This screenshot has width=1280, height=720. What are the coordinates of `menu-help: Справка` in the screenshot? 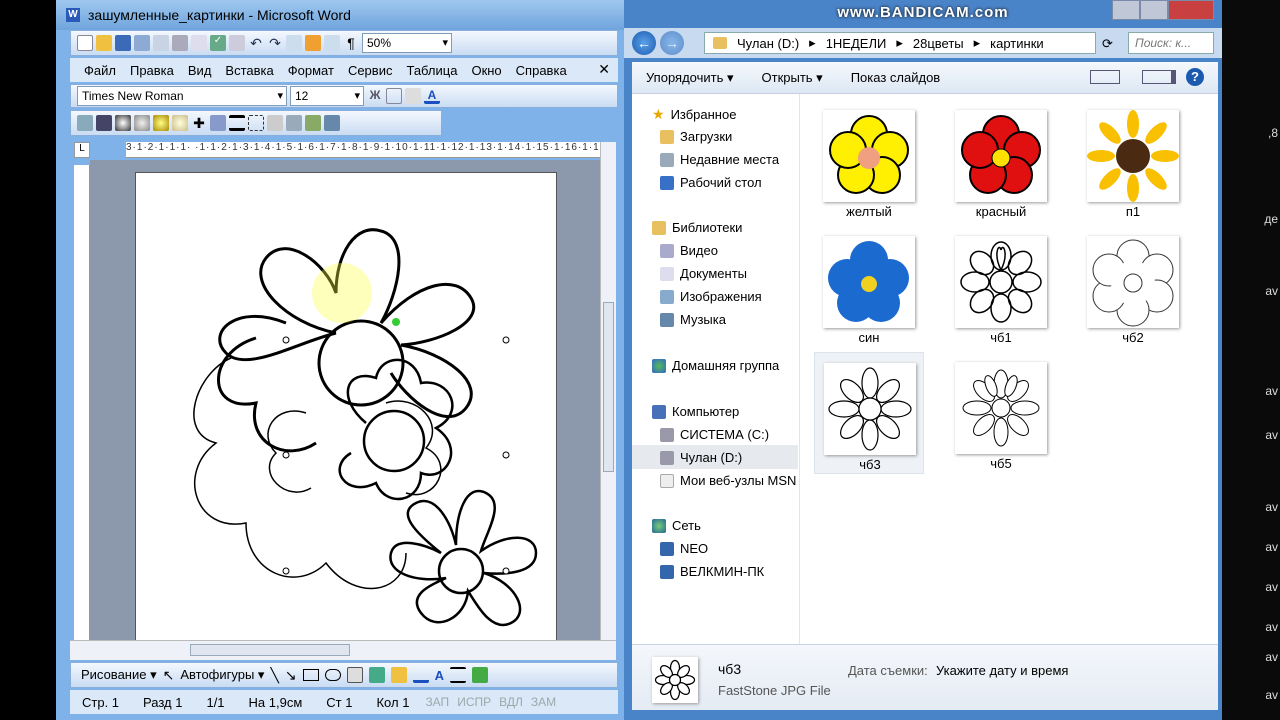 It's located at (541, 70).